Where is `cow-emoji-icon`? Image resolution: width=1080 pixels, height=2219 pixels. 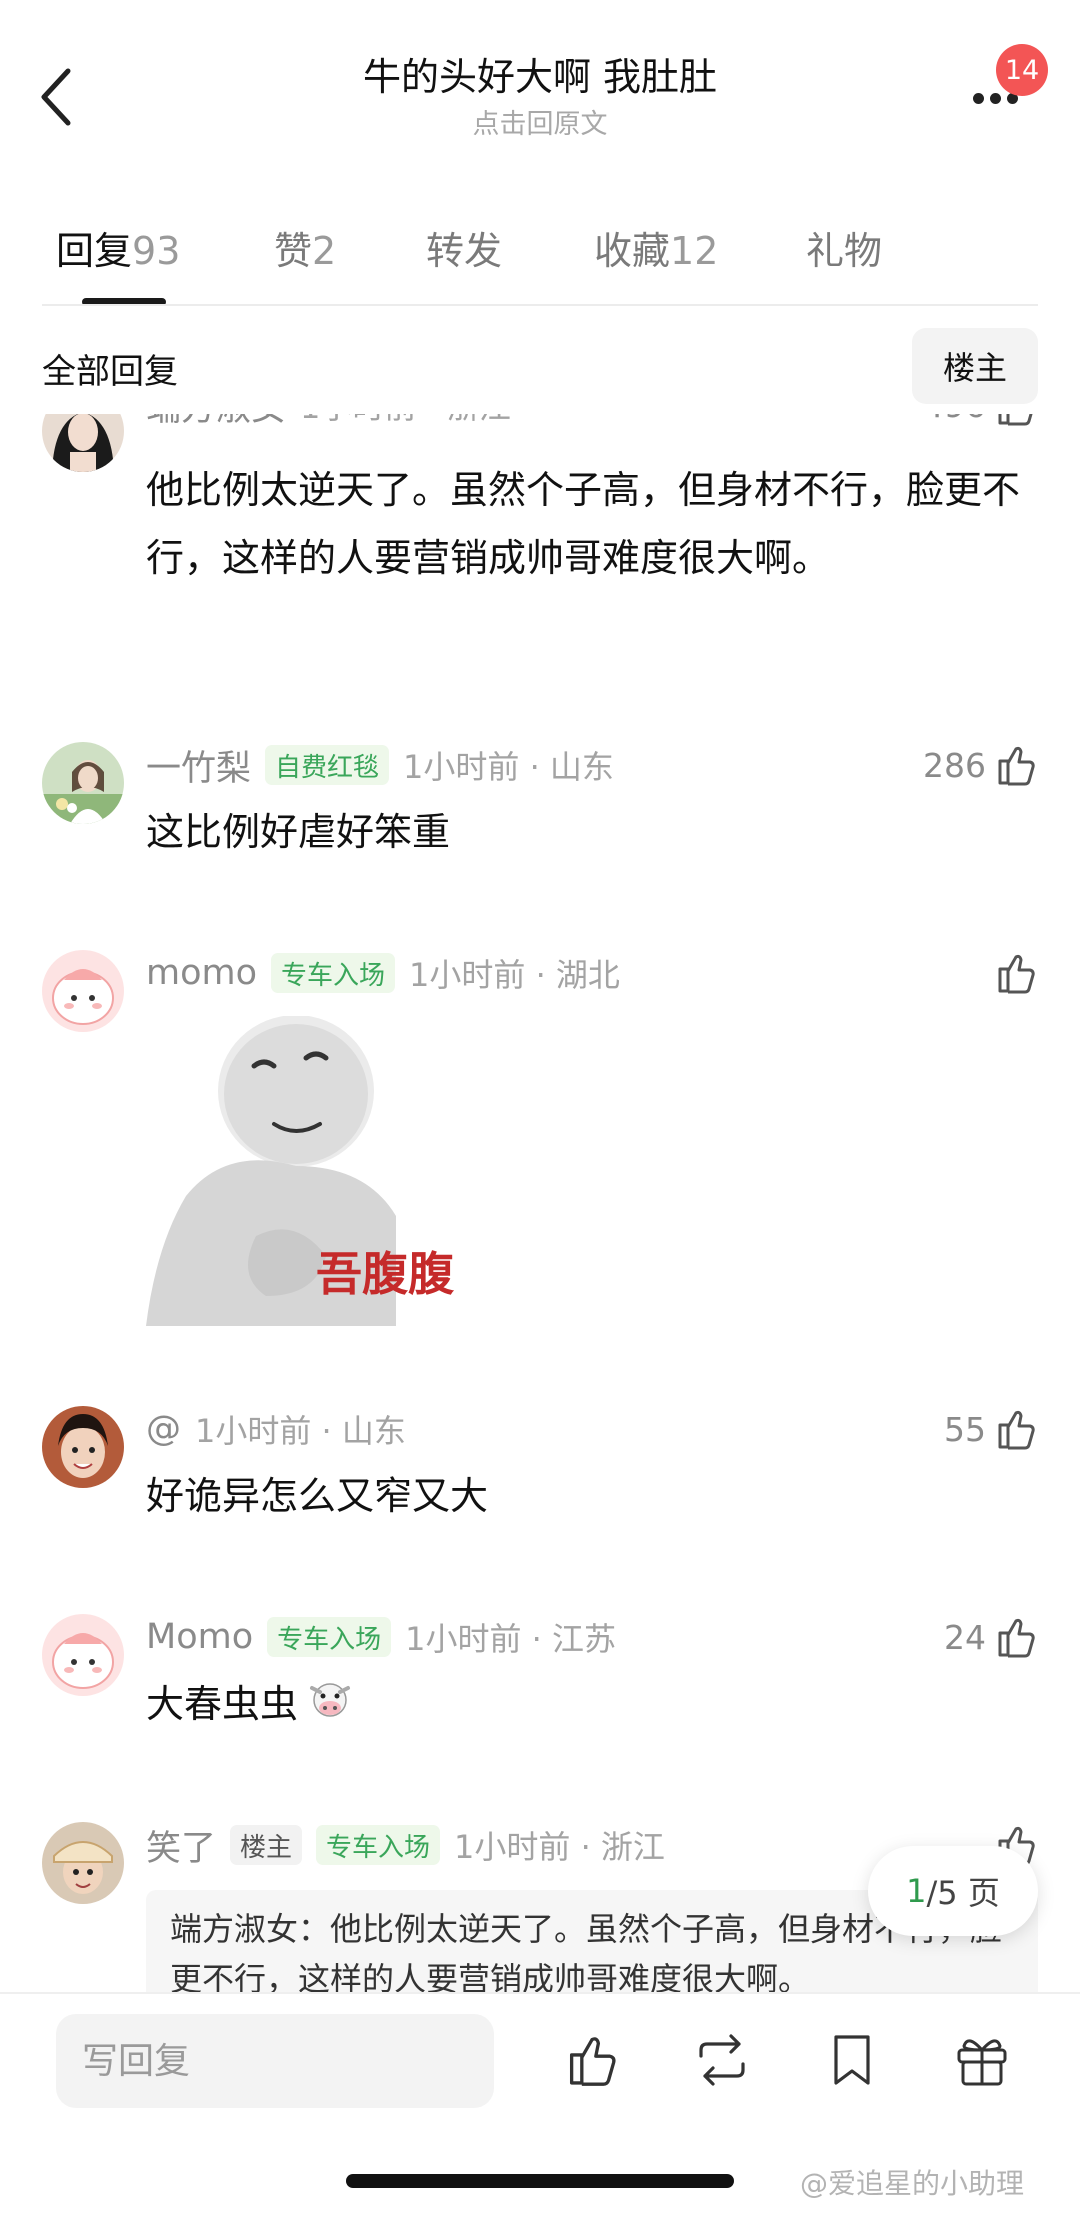
cow-emoji-icon is located at coordinates (330, 1707).